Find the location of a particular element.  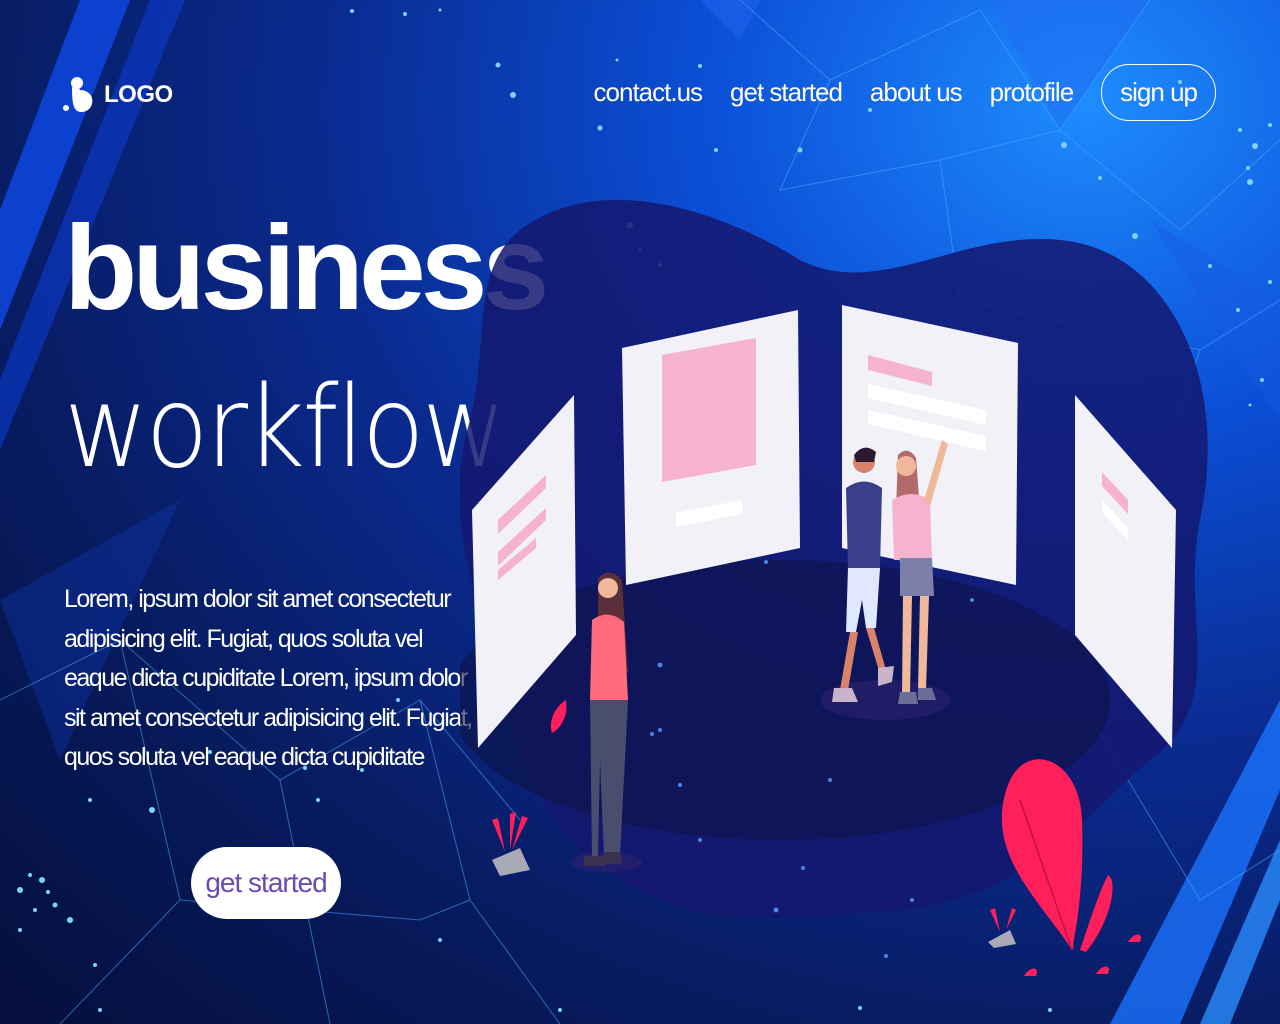

logo: LOGO is located at coordinates (117, 95).